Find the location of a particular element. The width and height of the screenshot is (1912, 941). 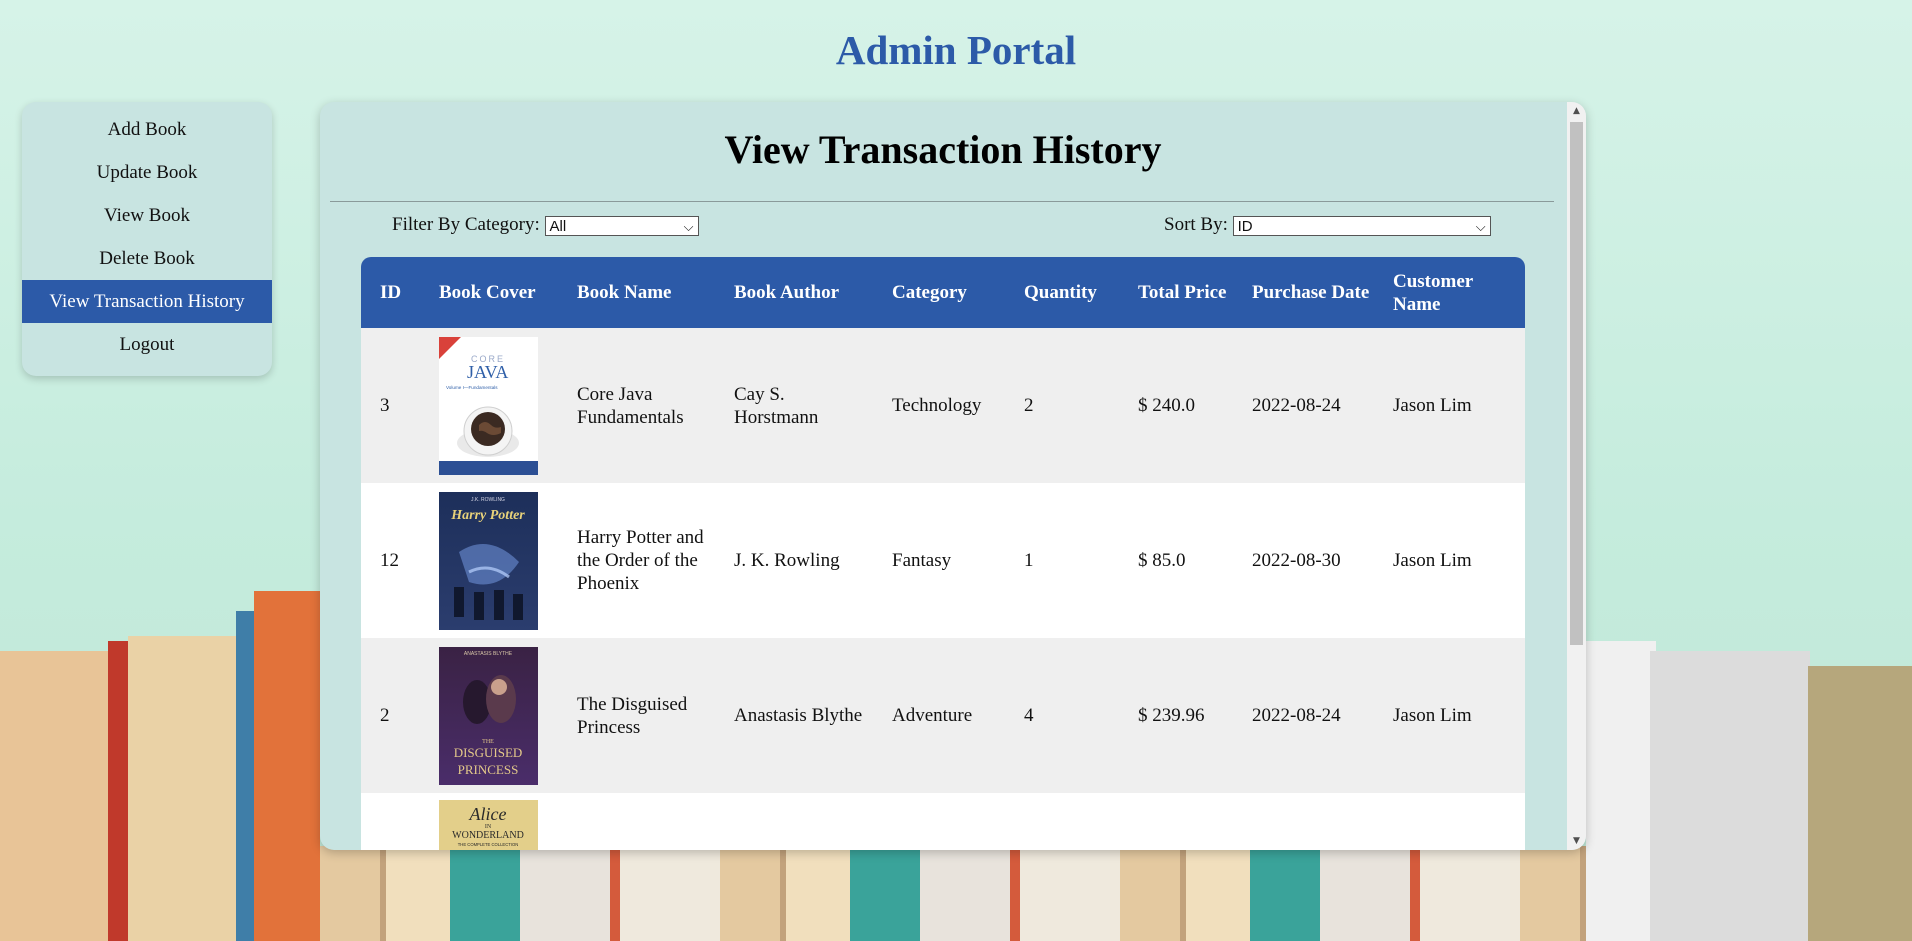

cell-category is located at coordinates (939, 821).